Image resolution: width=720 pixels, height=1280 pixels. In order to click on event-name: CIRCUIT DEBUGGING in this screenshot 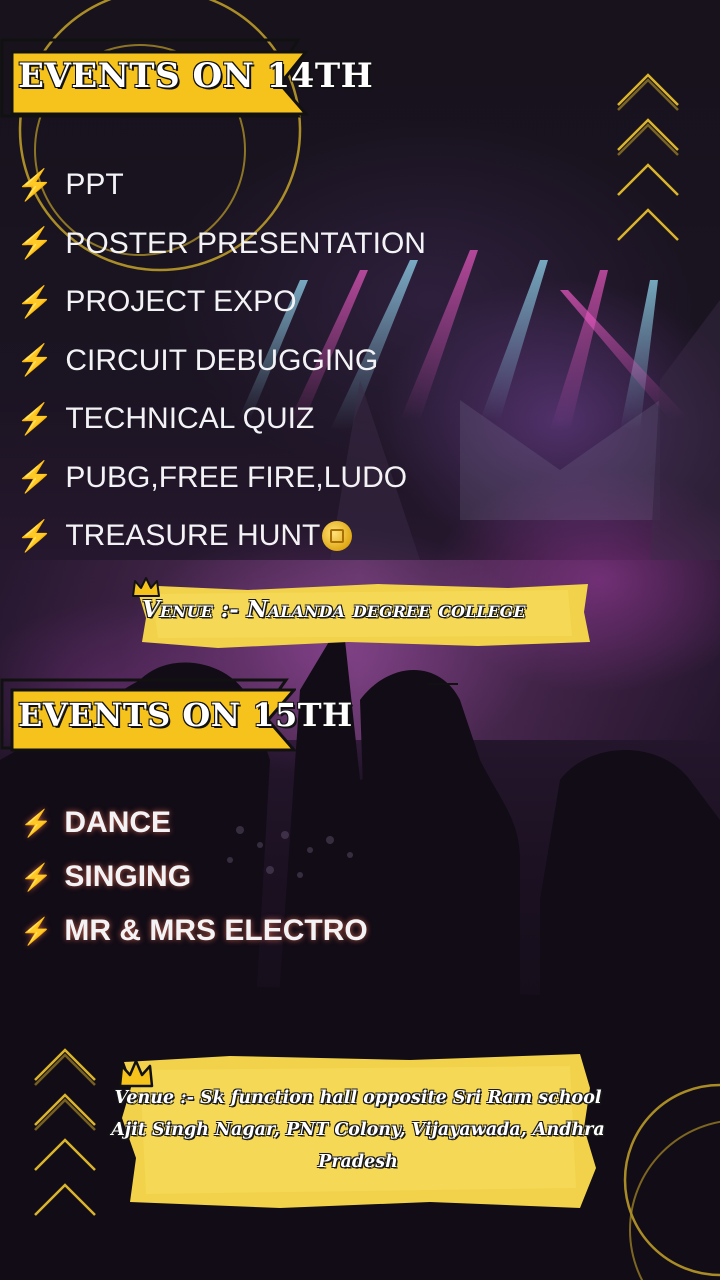, I will do `click(222, 360)`.